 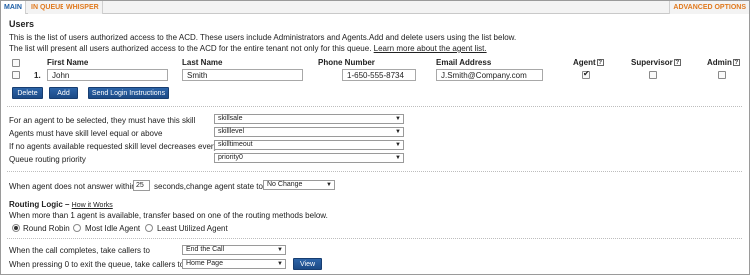 What do you see at coordinates (652, 62) in the screenshot?
I see `col-supervisor-label: Supervisor` at bounding box center [652, 62].